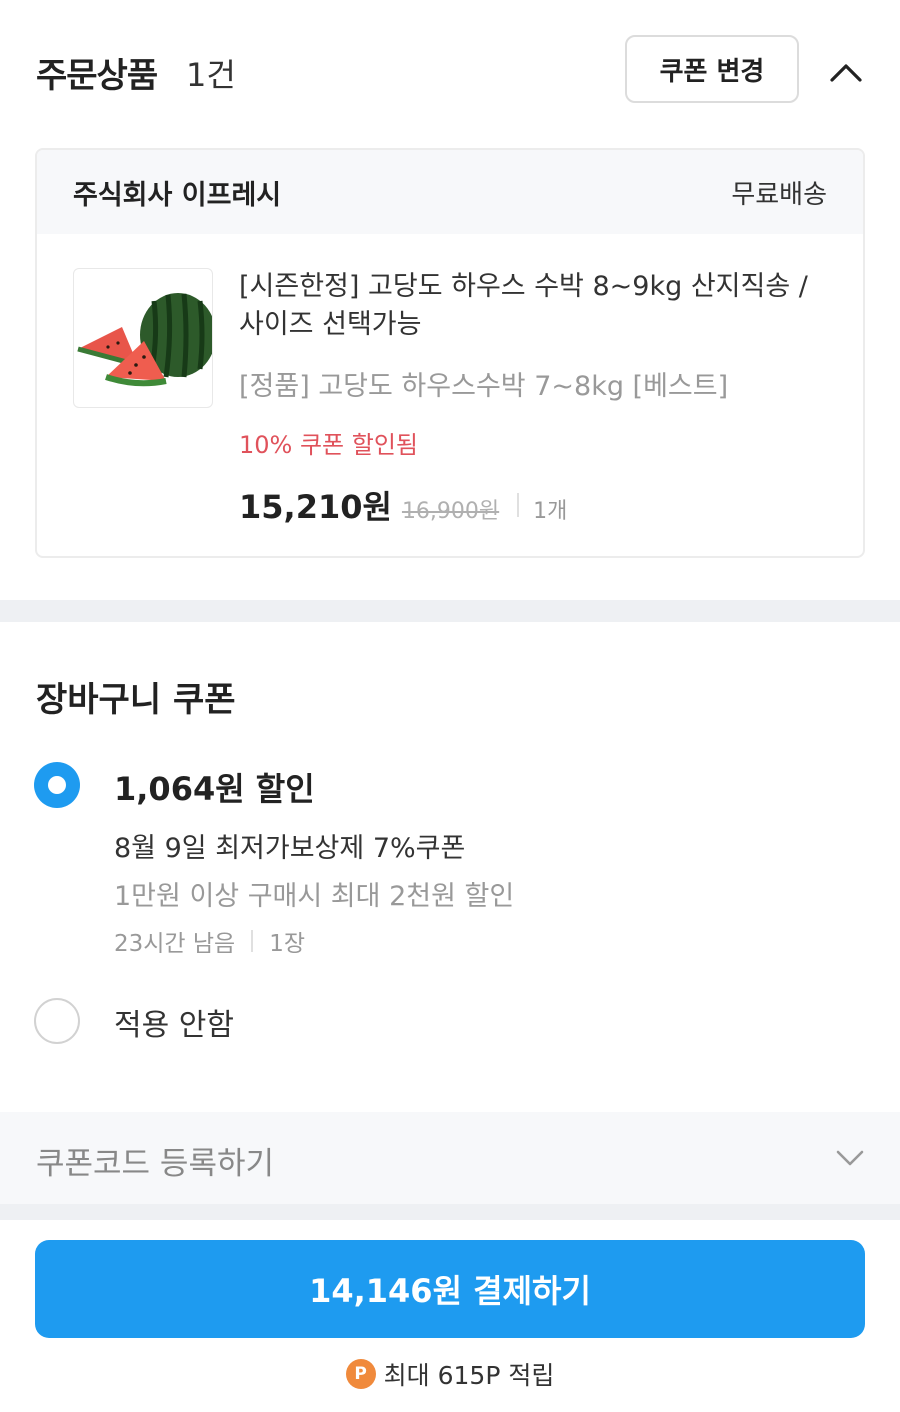  Describe the element at coordinates (211, 75) in the screenshot. I see `order-count: 1건` at that location.